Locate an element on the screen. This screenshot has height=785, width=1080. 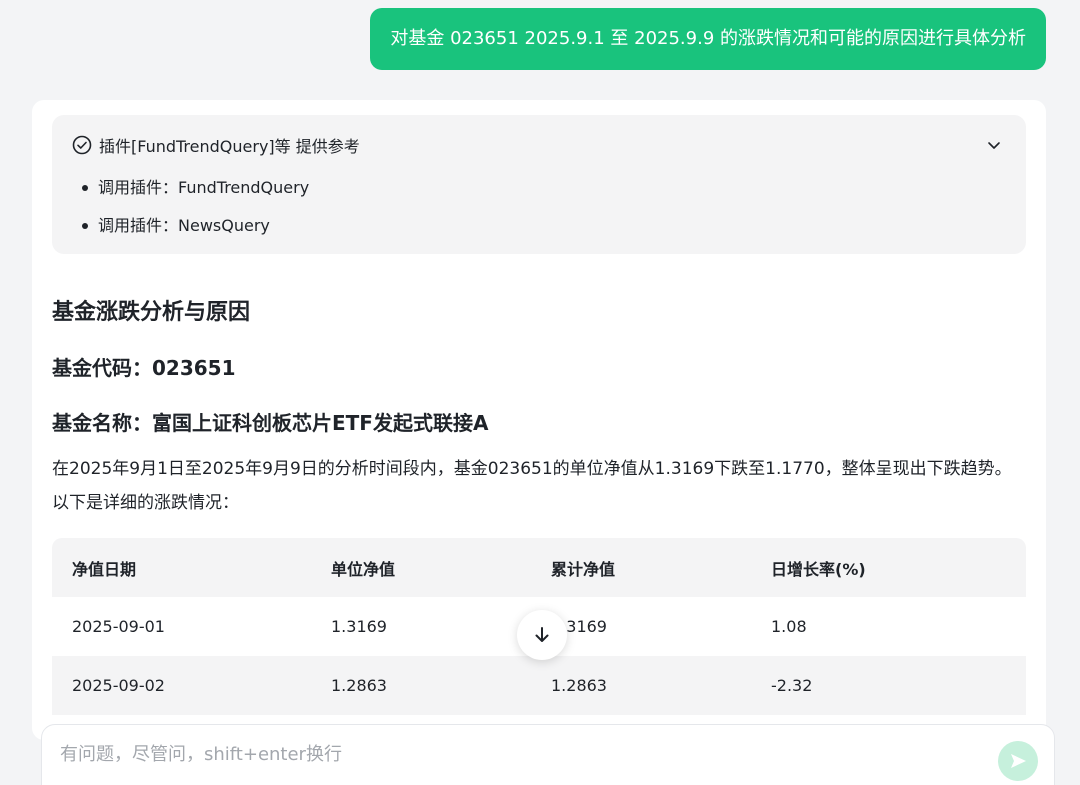
table-header-row: 净值日期 单位净值 累计净值 日增长率(%) is located at coordinates (539, 567).